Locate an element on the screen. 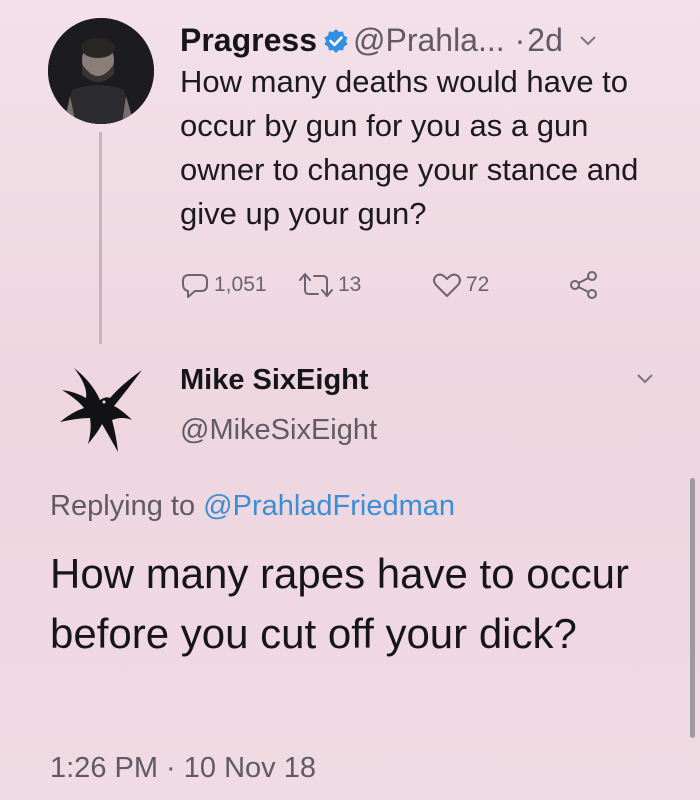  retweet-count: 13 is located at coordinates (350, 284).